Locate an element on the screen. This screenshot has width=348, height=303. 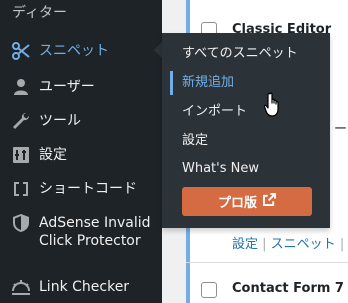
sidebar-item-tools: ツール is located at coordinates (81, 121).